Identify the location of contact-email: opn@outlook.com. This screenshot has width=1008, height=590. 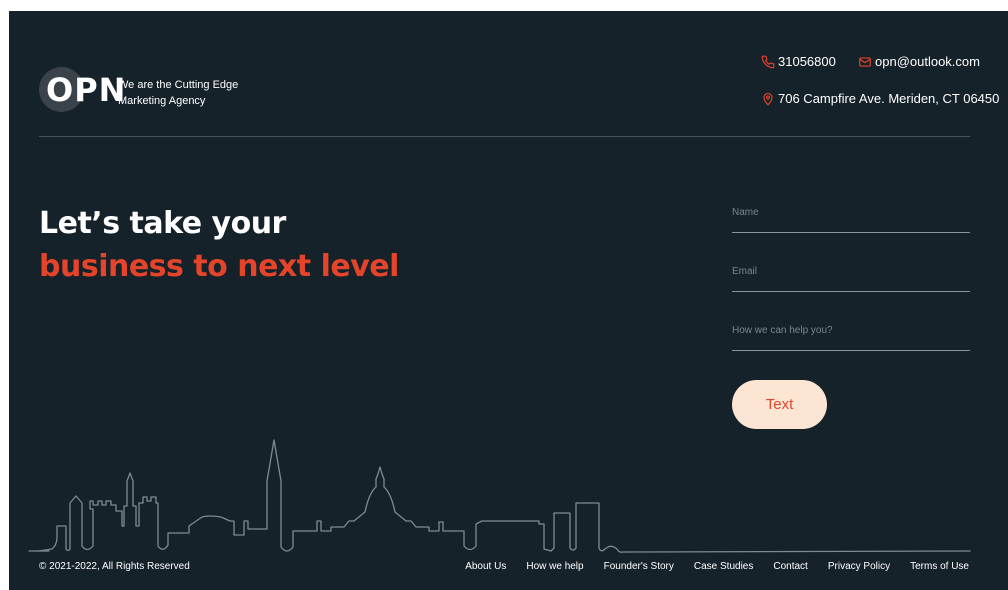
(919, 61).